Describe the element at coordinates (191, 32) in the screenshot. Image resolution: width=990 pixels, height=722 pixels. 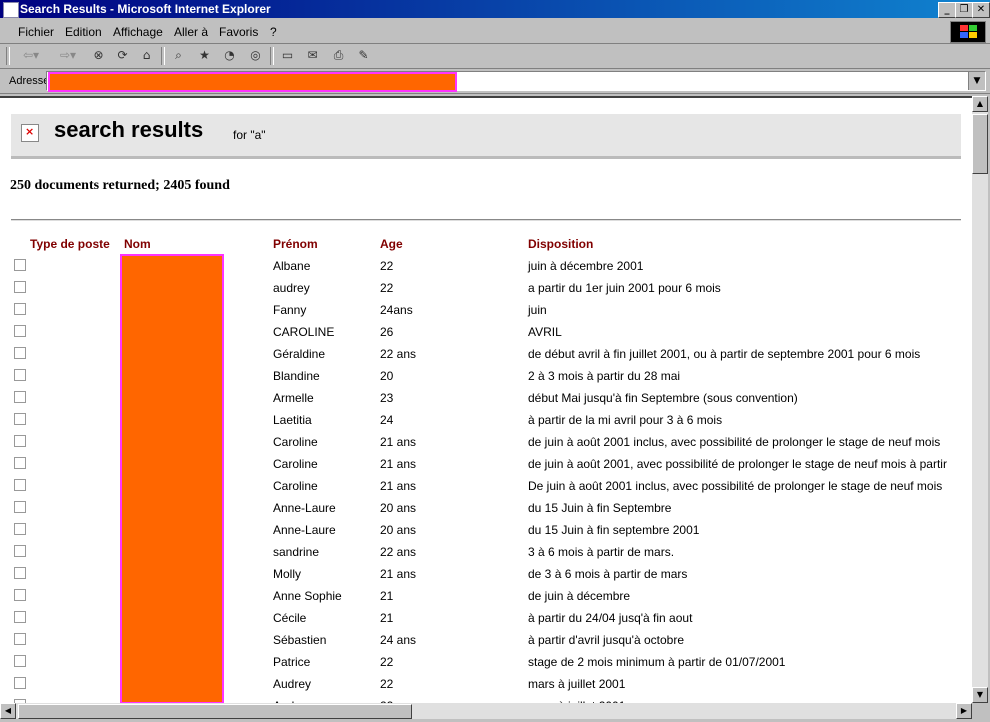
I see `menu-aller-a: Aller à` at that location.